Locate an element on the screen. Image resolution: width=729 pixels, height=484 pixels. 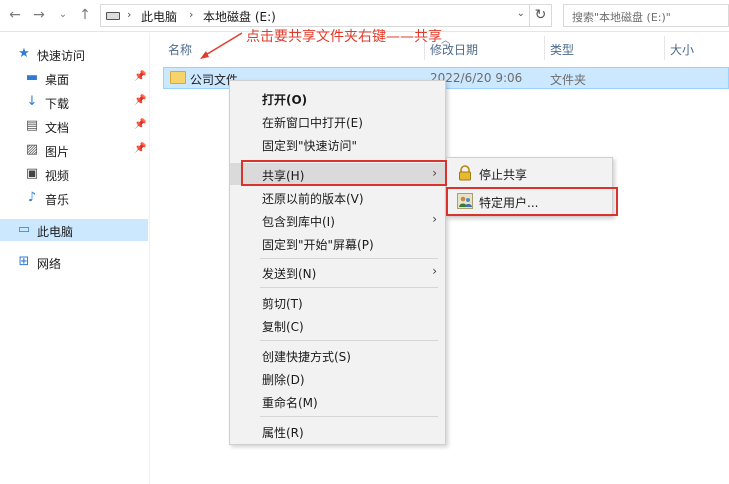
document-icon: ▤ is located at coordinates (32, 125).